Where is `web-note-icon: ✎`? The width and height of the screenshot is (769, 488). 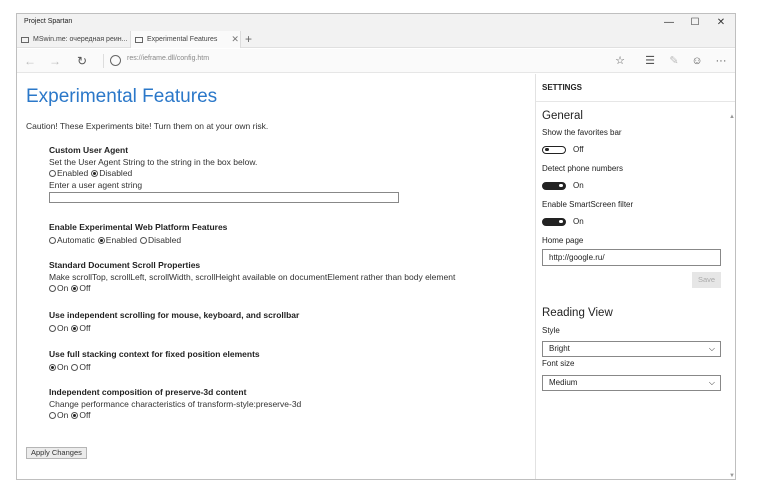 web-note-icon: ✎ is located at coordinates (674, 61).